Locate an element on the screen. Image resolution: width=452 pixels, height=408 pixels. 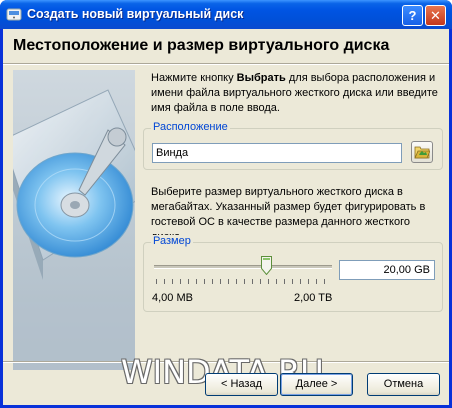
size-group-label: Размер is located at coordinates (172, 241).